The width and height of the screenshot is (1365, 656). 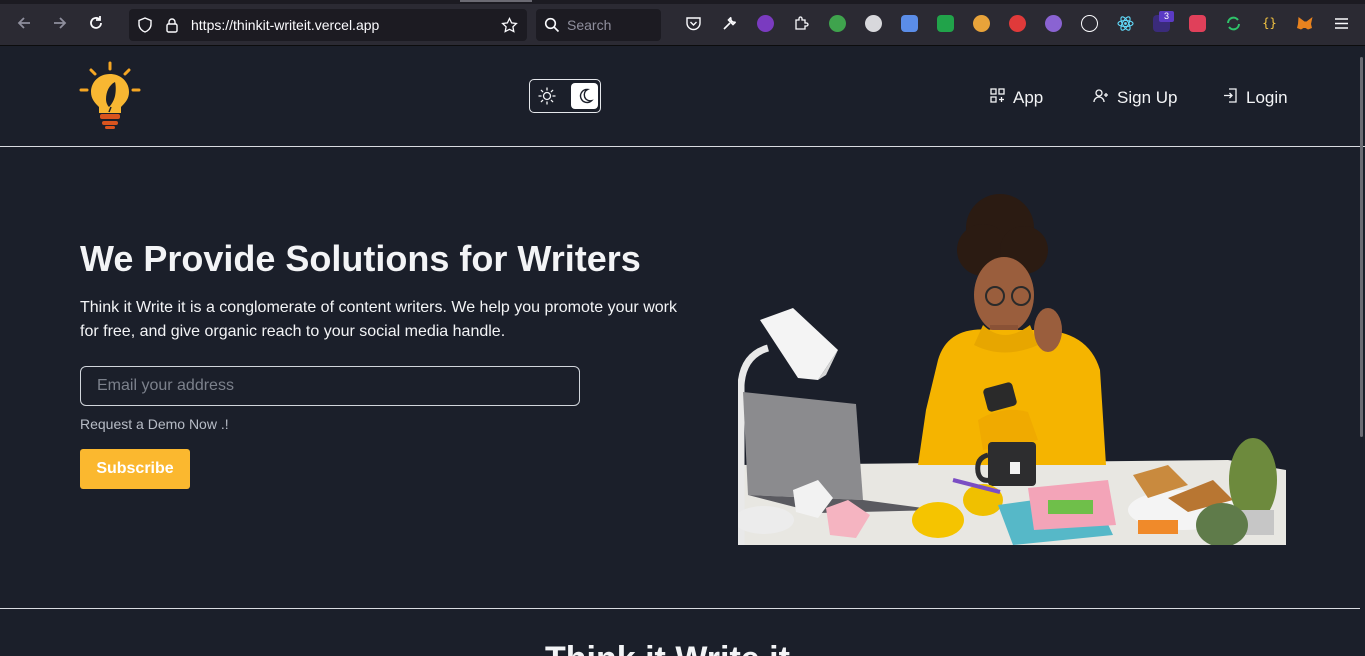 What do you see at coordinates (1147, 97) in the screenshot?
I see `nav-signup-label: Sign Up` at bounding box center [1147, 97].